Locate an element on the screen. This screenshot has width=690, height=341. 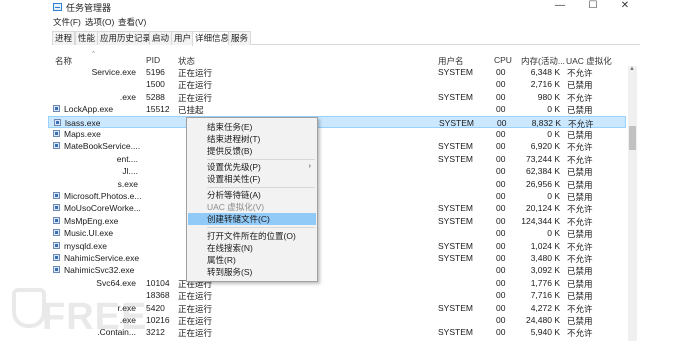
shield-icon is located at coordinates (29, 308).